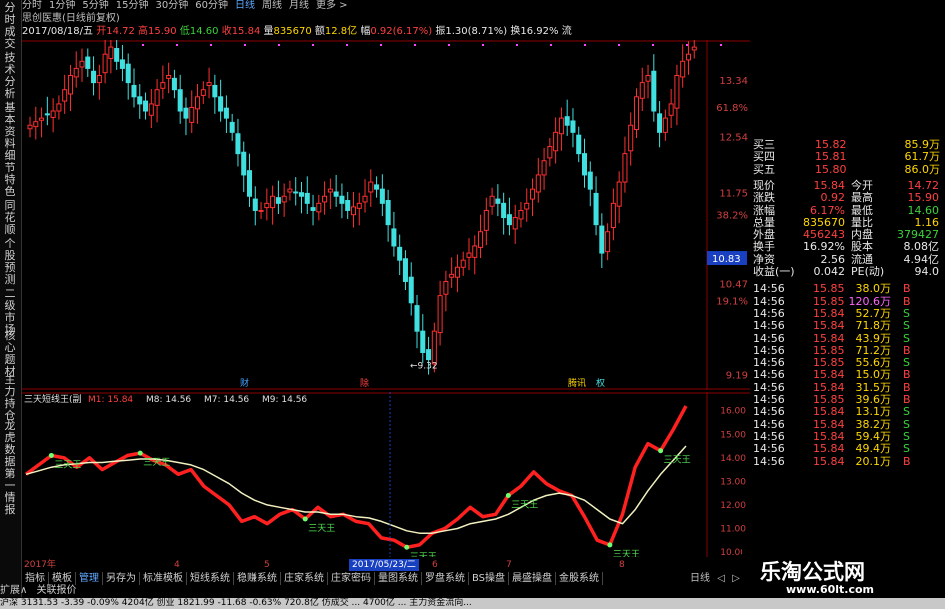  Describe the element at coordinates (211, 5) in the screenshot. I see `tab-period: 60分钟` at that location.